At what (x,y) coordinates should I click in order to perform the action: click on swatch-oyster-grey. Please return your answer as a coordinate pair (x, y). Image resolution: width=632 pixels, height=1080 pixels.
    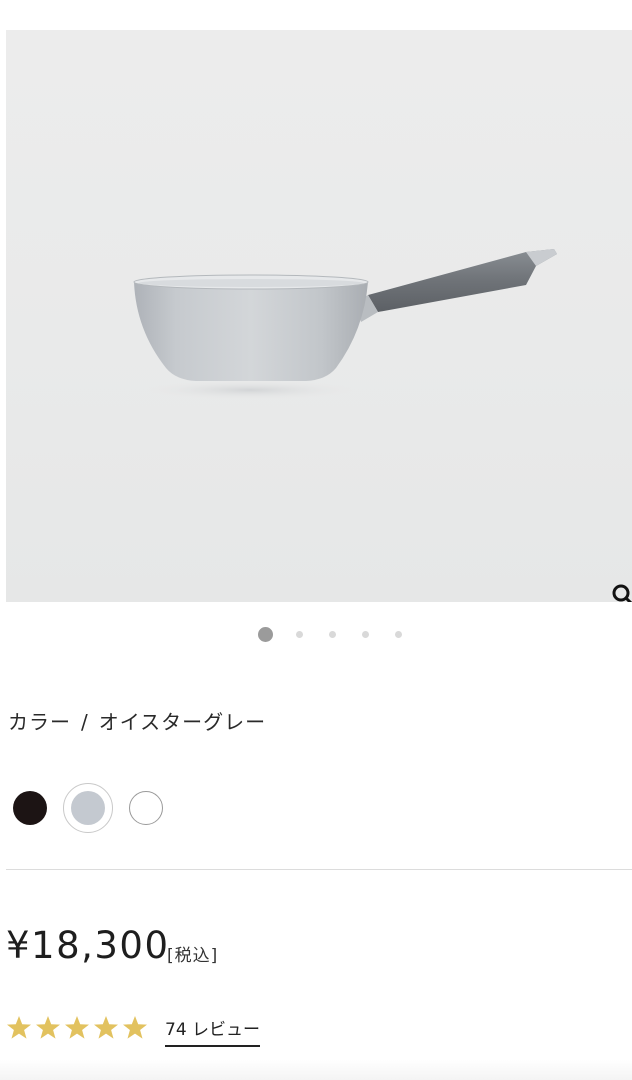
    Looking at the image, I should click on (88, 808).